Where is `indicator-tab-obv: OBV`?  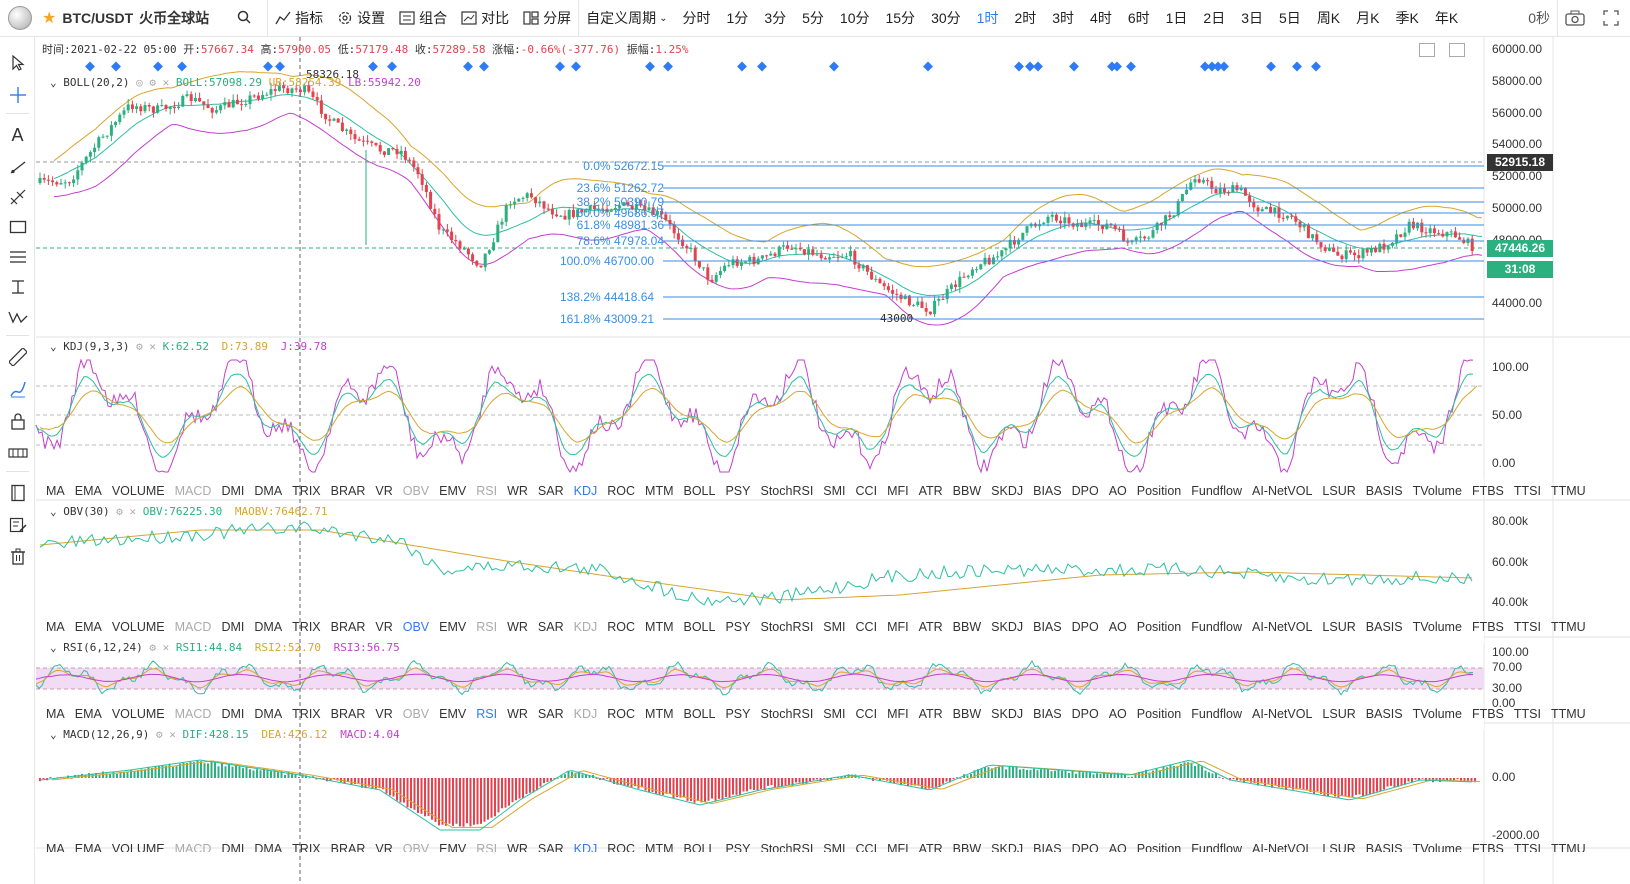
indicator-tab-obv: OBV is located at coordinates (416, 627).